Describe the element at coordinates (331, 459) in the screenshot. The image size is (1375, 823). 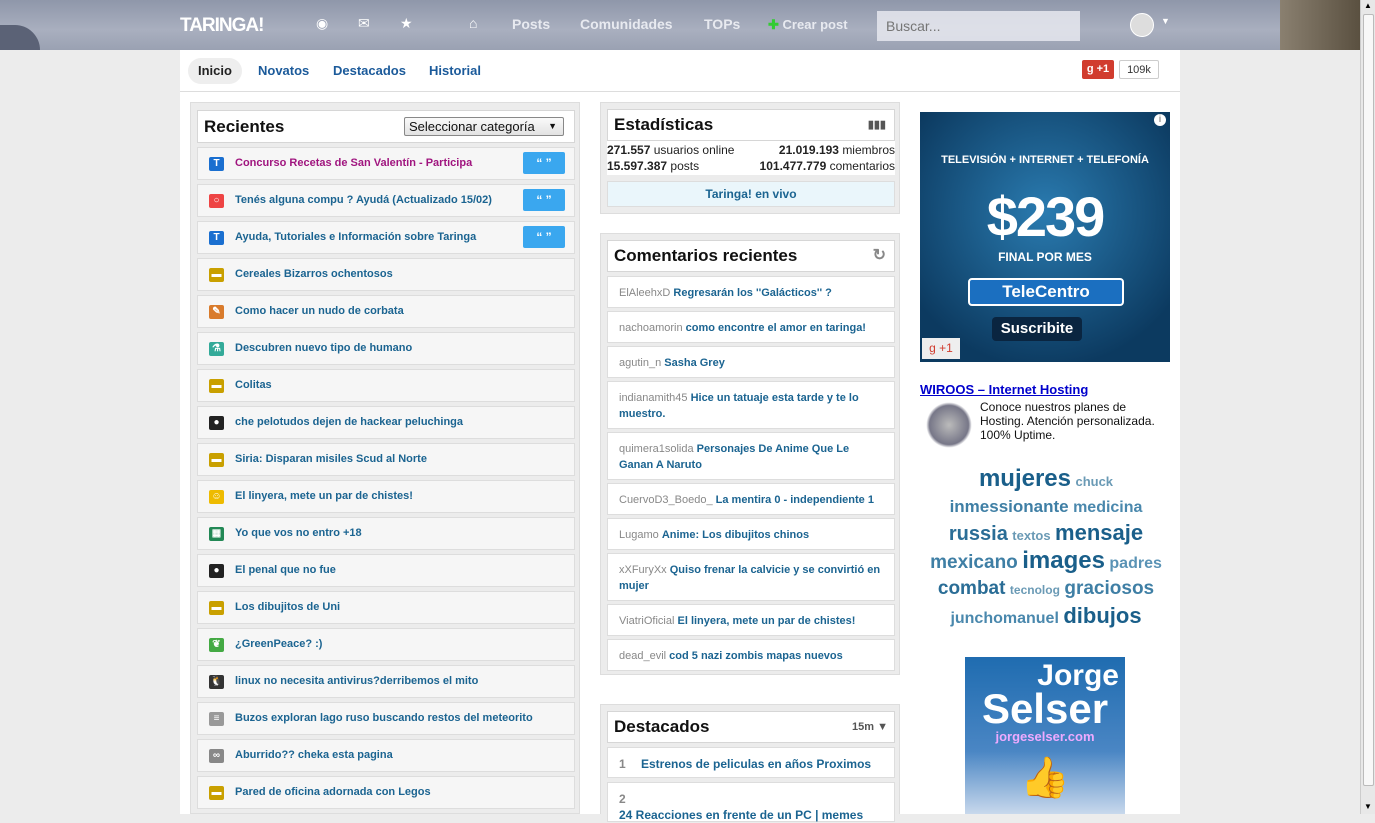
I see `post-title-link: Siria: Disparan misiles Scud al Norte` at that location.